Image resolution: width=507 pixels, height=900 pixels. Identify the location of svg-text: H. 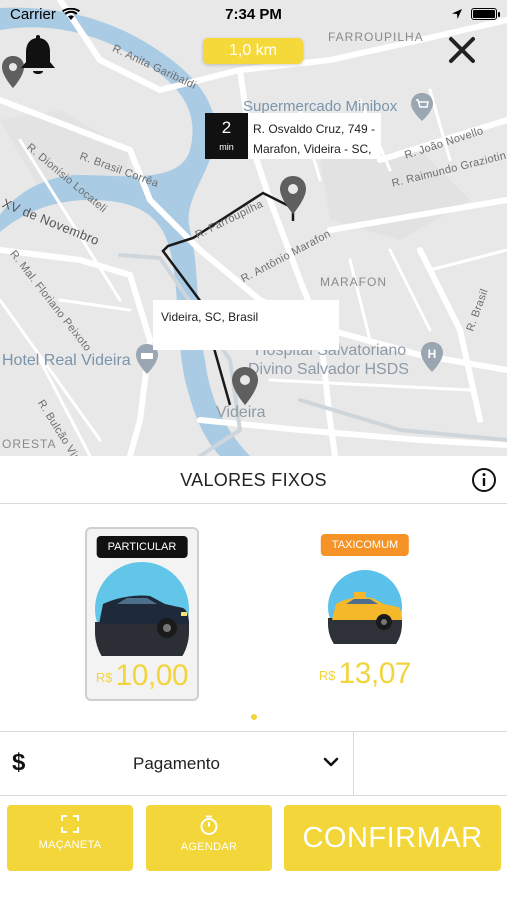
(432, 354).